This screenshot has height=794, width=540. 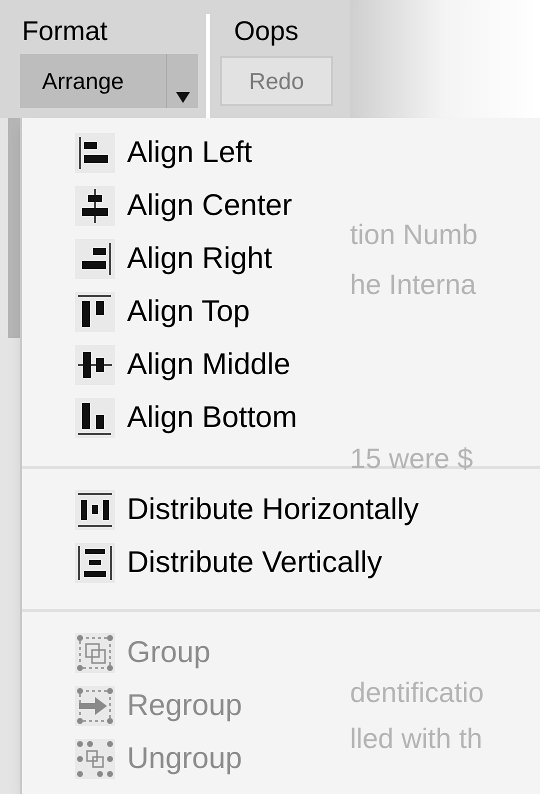 I want to click on background-text: 15 were $, so click(x=411, y=459).